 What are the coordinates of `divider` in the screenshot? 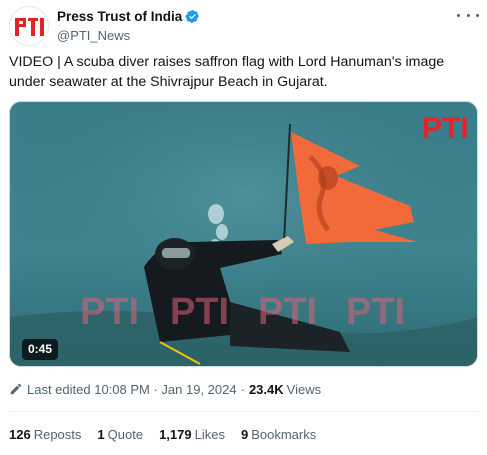 It's located at (244, 411).